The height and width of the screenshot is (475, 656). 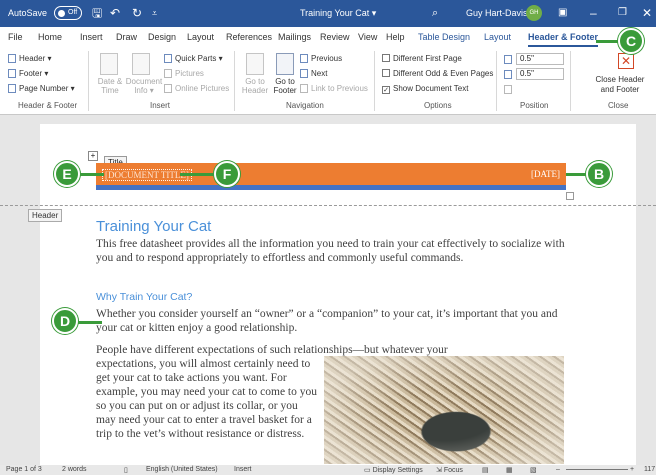 What do you see at coordinates (444, 37) in the screenshot?
I see `tab-table-design: Table Design` at bounding box center [444, 37].